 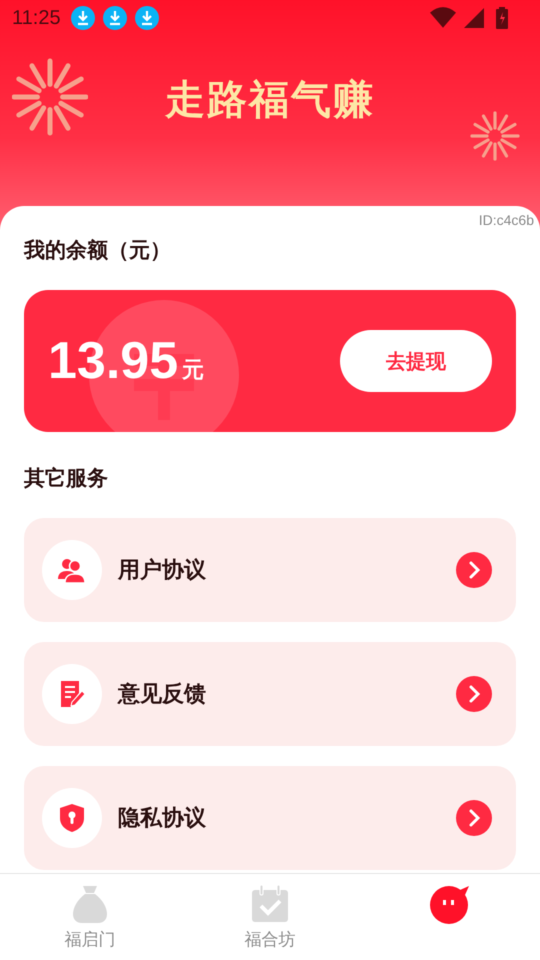 What do you see at coordinates (113, 361) in the screenshot?
I see `balance-amount: 13.95` at bounding box center [113, 361].